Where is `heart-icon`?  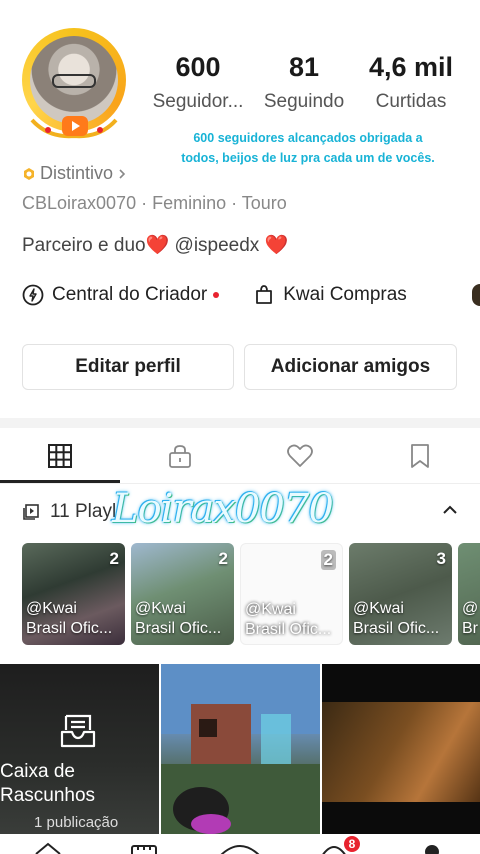
heart-icon is located at coordinates (300, 455).